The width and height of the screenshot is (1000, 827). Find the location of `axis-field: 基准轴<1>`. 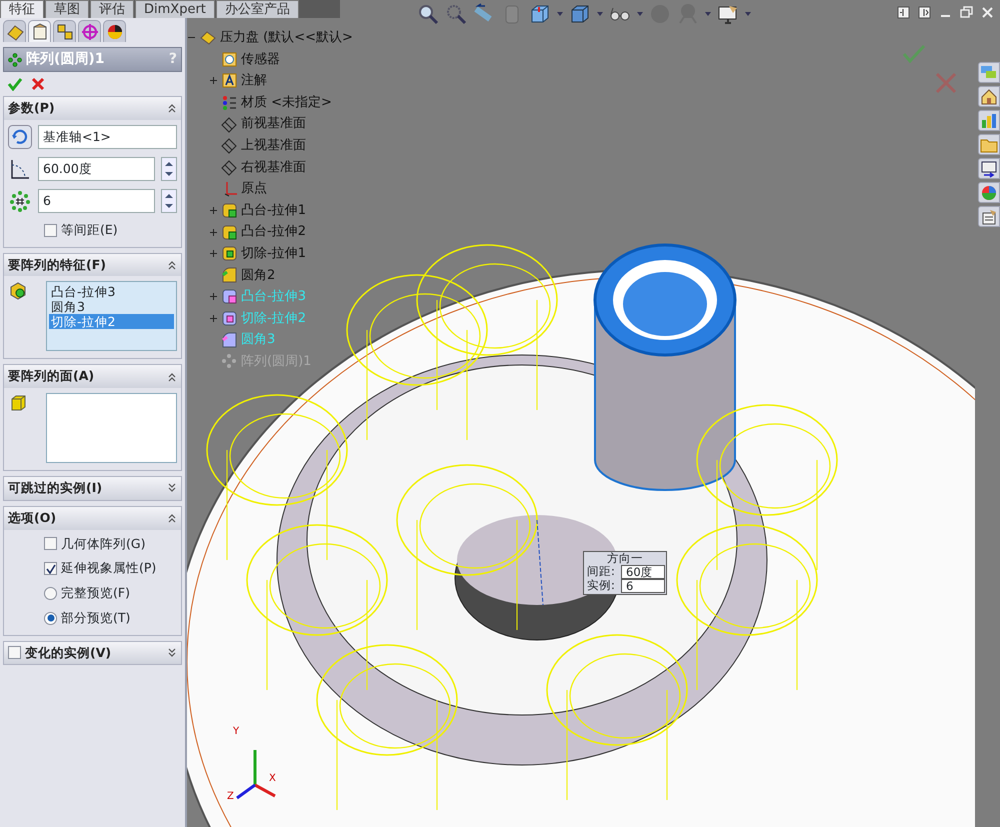

axis-field: 基准轴<1> is located at coordinates (107, 136).